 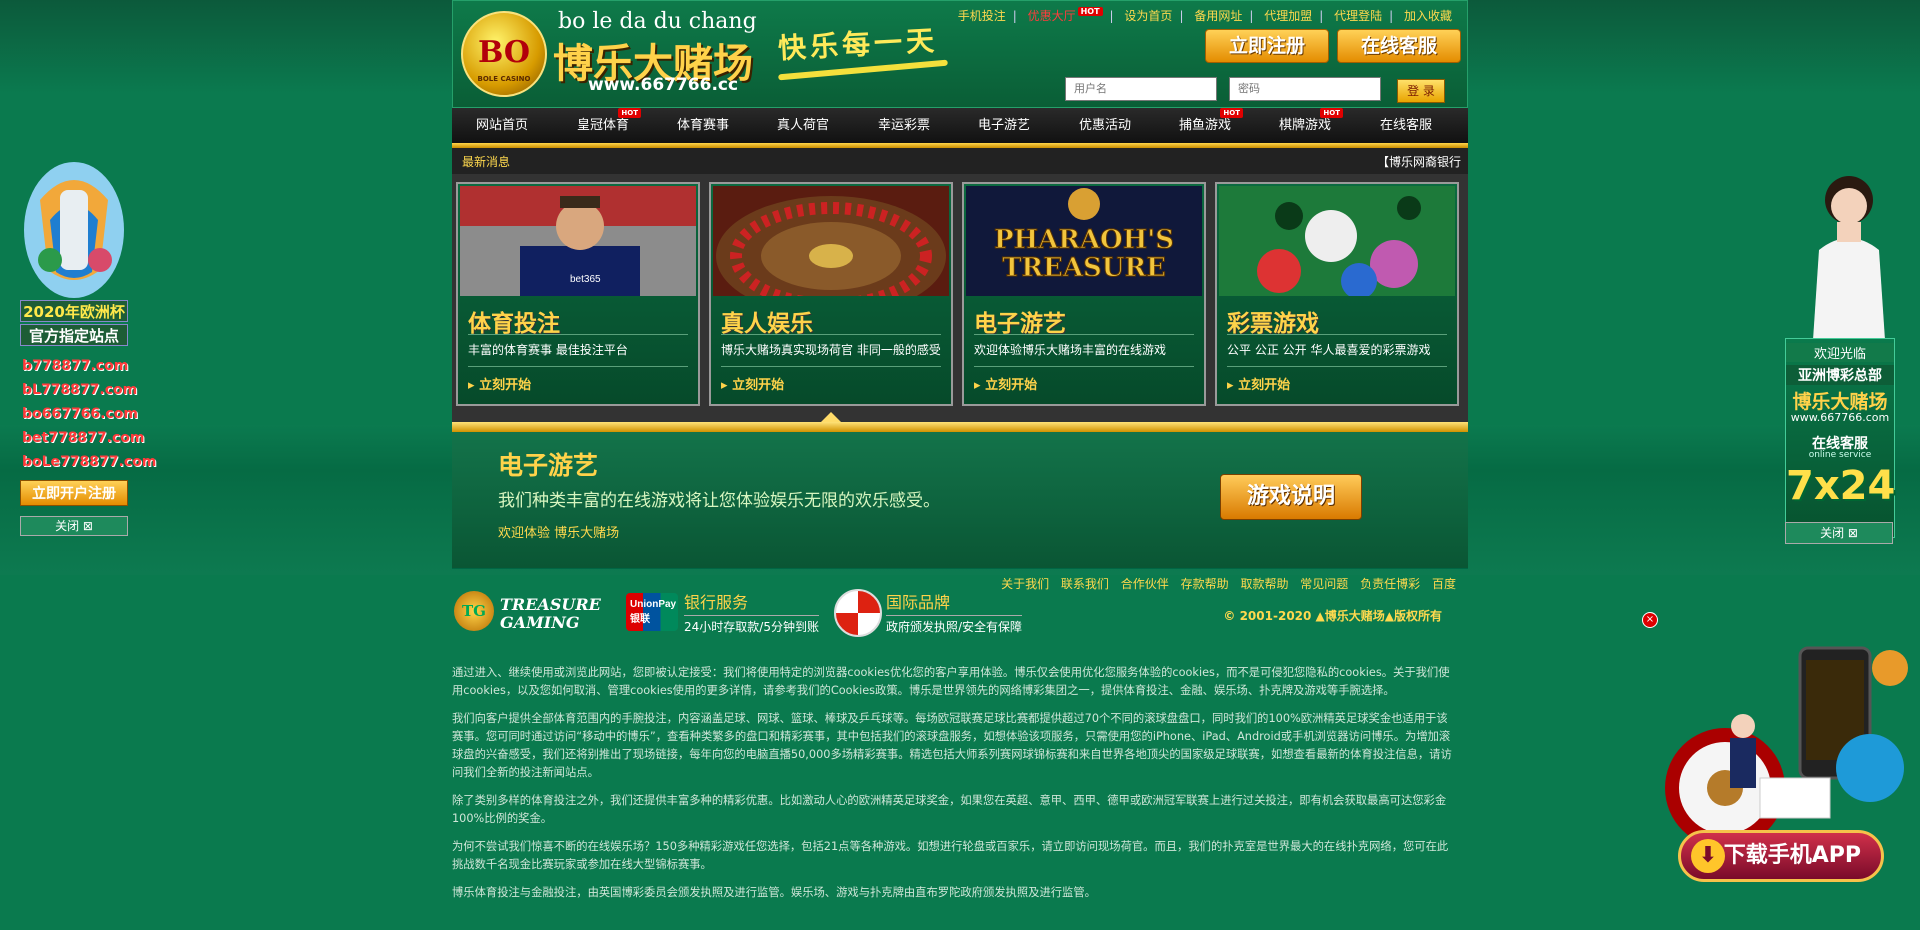 What do you see at coordinates (703, 125) in the screenshot?
I see `nav-item-sports-events: 体育赛事` at bounding box center [703, 125].